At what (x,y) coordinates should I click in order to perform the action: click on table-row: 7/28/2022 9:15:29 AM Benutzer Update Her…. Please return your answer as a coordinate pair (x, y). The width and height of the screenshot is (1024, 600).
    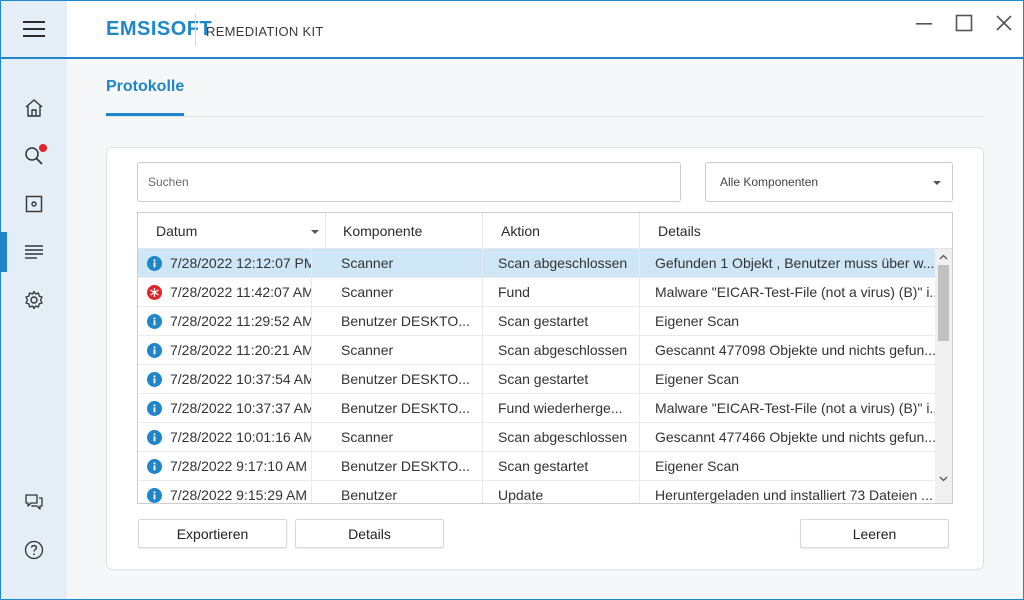
    Looking at the image, I should click on (536, 492).